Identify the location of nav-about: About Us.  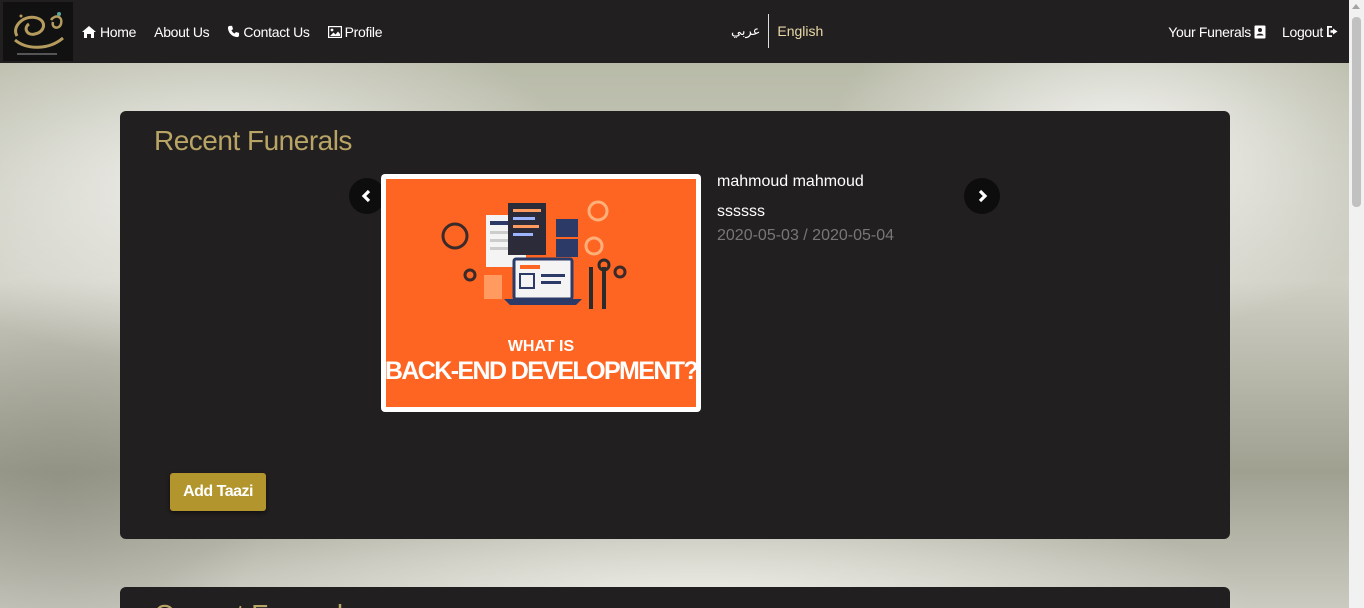
(181, 32).